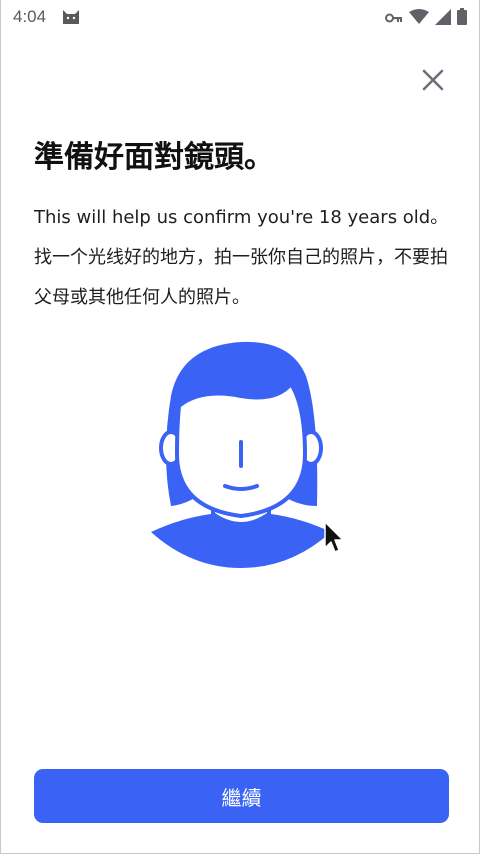 This screenshot has height=854, width=480. I want to click on status-time: 4:04, so click(30, 16).